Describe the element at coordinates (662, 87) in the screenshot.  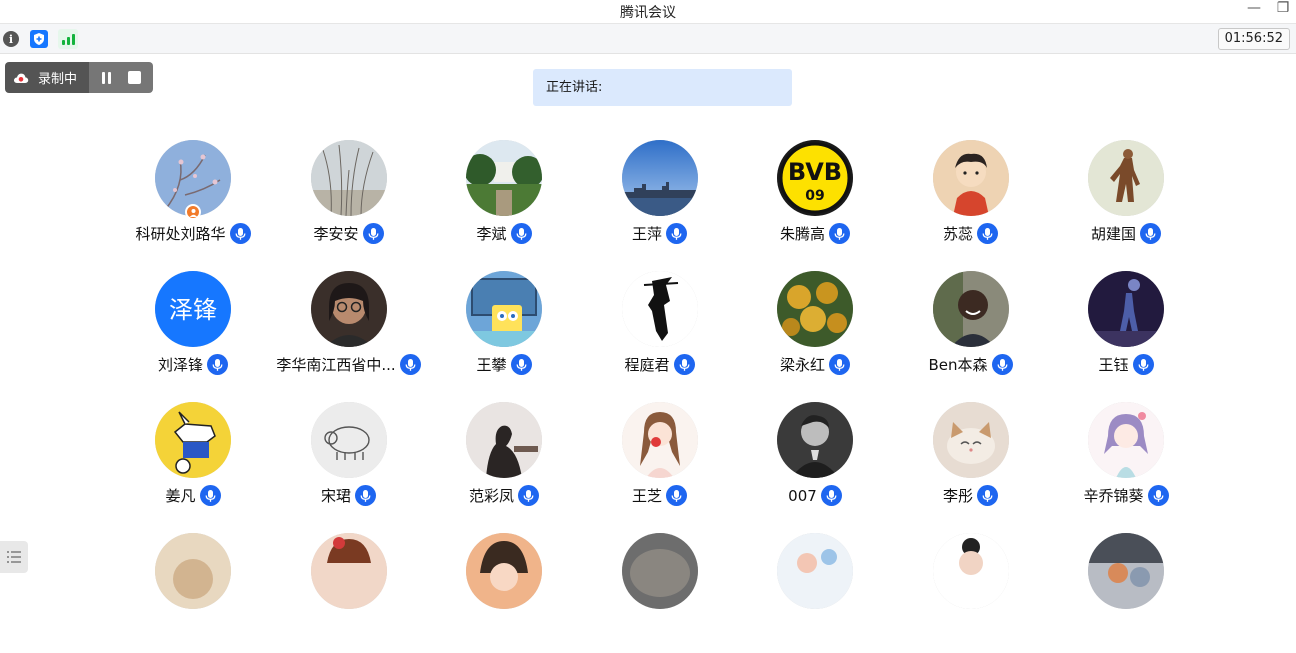
I see `speaking-indicator: 正在讲话:` at that location.